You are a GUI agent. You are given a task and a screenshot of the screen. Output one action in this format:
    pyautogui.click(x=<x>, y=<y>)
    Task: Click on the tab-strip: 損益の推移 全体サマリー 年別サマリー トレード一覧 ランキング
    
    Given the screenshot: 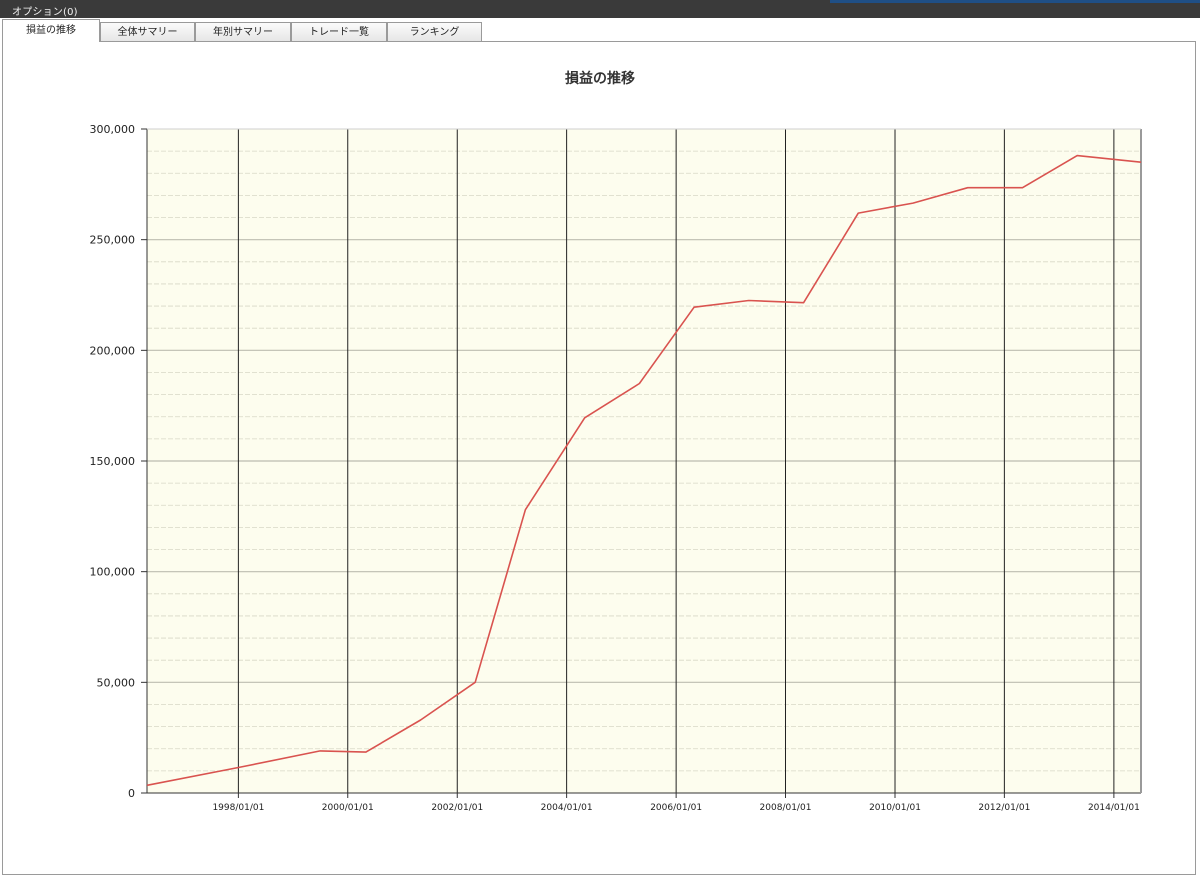 What is the action you would take?
    pyautogui.click(x=600, y=30)
    